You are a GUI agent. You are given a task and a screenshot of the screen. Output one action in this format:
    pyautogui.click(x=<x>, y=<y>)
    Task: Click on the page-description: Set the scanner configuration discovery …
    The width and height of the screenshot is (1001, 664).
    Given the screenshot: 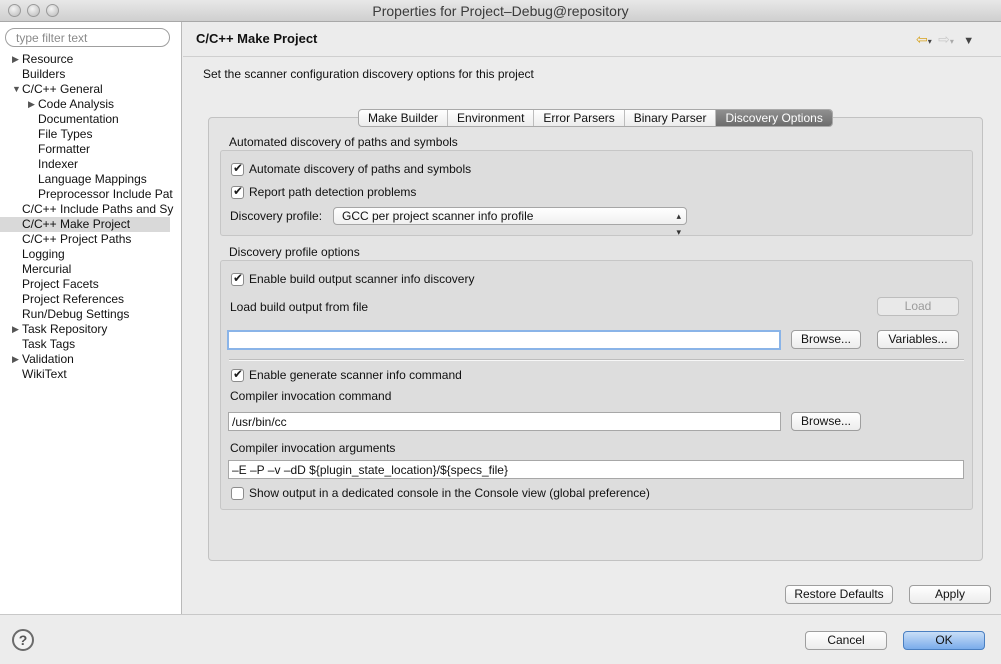 What is the action you would take?
    pyautogui.click(x=368, y=74)
    